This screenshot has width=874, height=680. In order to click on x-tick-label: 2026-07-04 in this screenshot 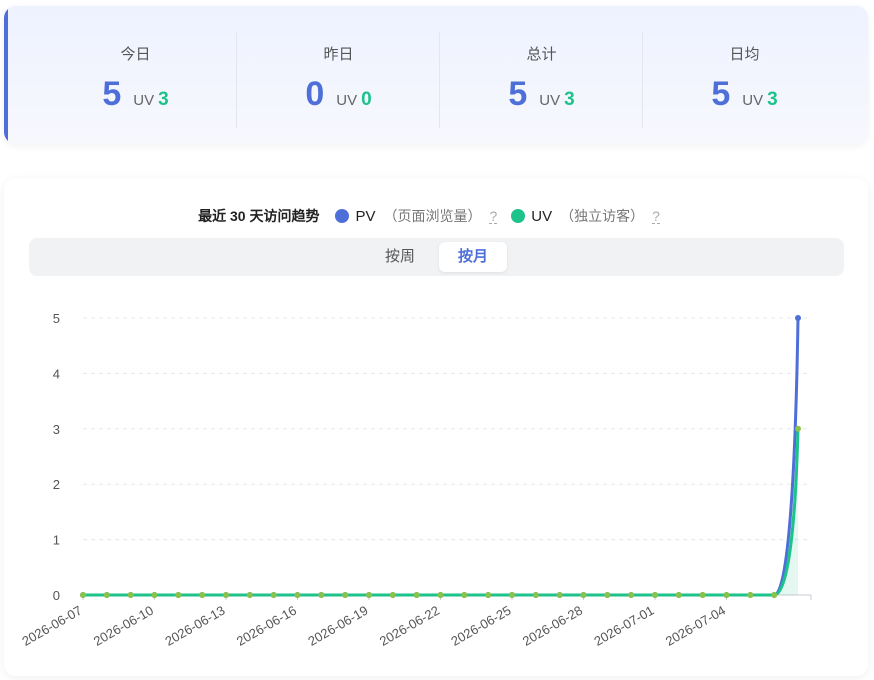, I will do `click(695, 626)`.